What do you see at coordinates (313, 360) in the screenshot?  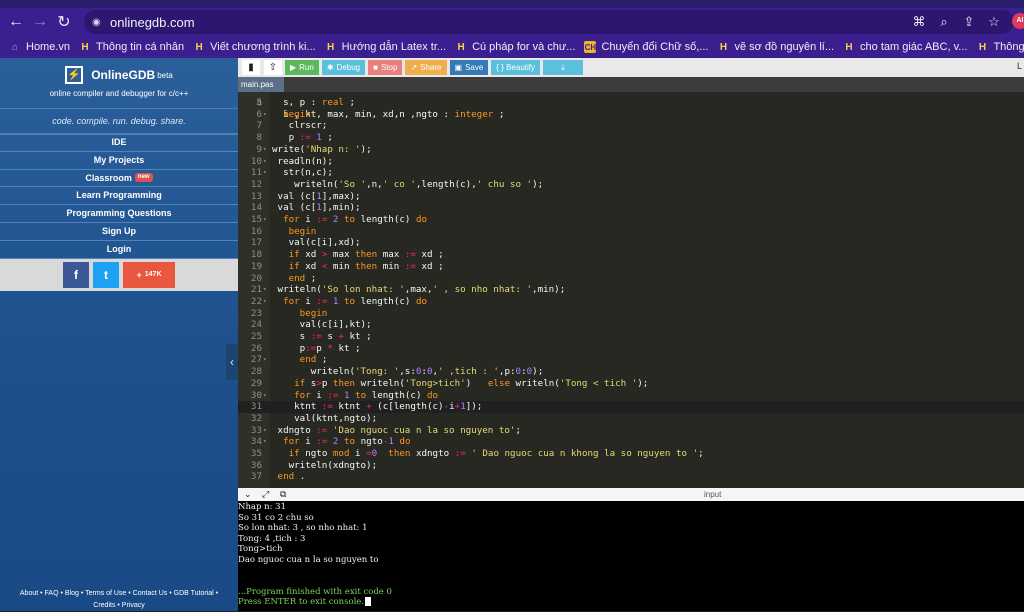 I see `code-text: end ;` at bounding box center [313, 360].